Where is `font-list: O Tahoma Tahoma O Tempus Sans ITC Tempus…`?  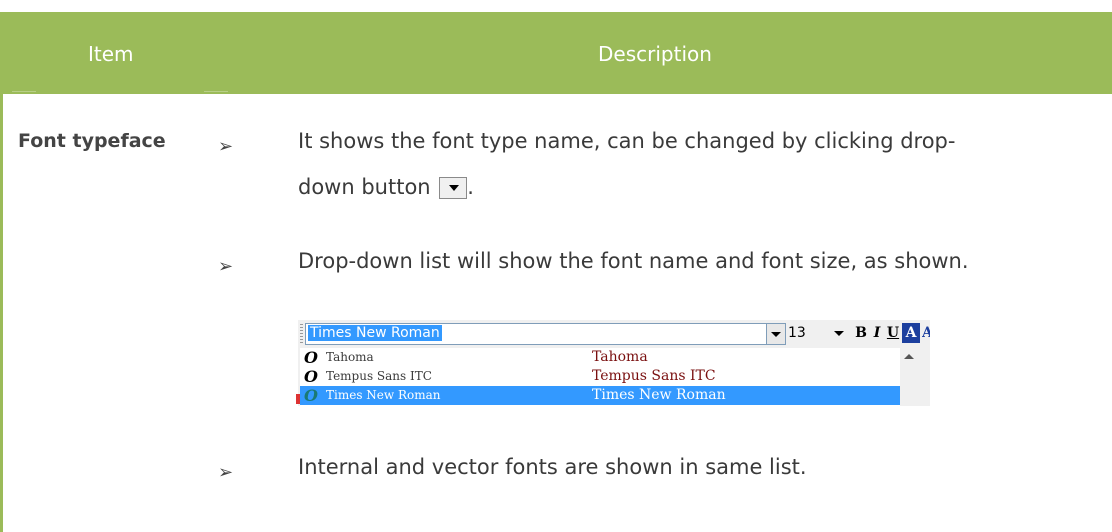
font-list: O Tahoma Tahoma O Tempus Sans ITC Tempus… is located at coordinates (600, 377).